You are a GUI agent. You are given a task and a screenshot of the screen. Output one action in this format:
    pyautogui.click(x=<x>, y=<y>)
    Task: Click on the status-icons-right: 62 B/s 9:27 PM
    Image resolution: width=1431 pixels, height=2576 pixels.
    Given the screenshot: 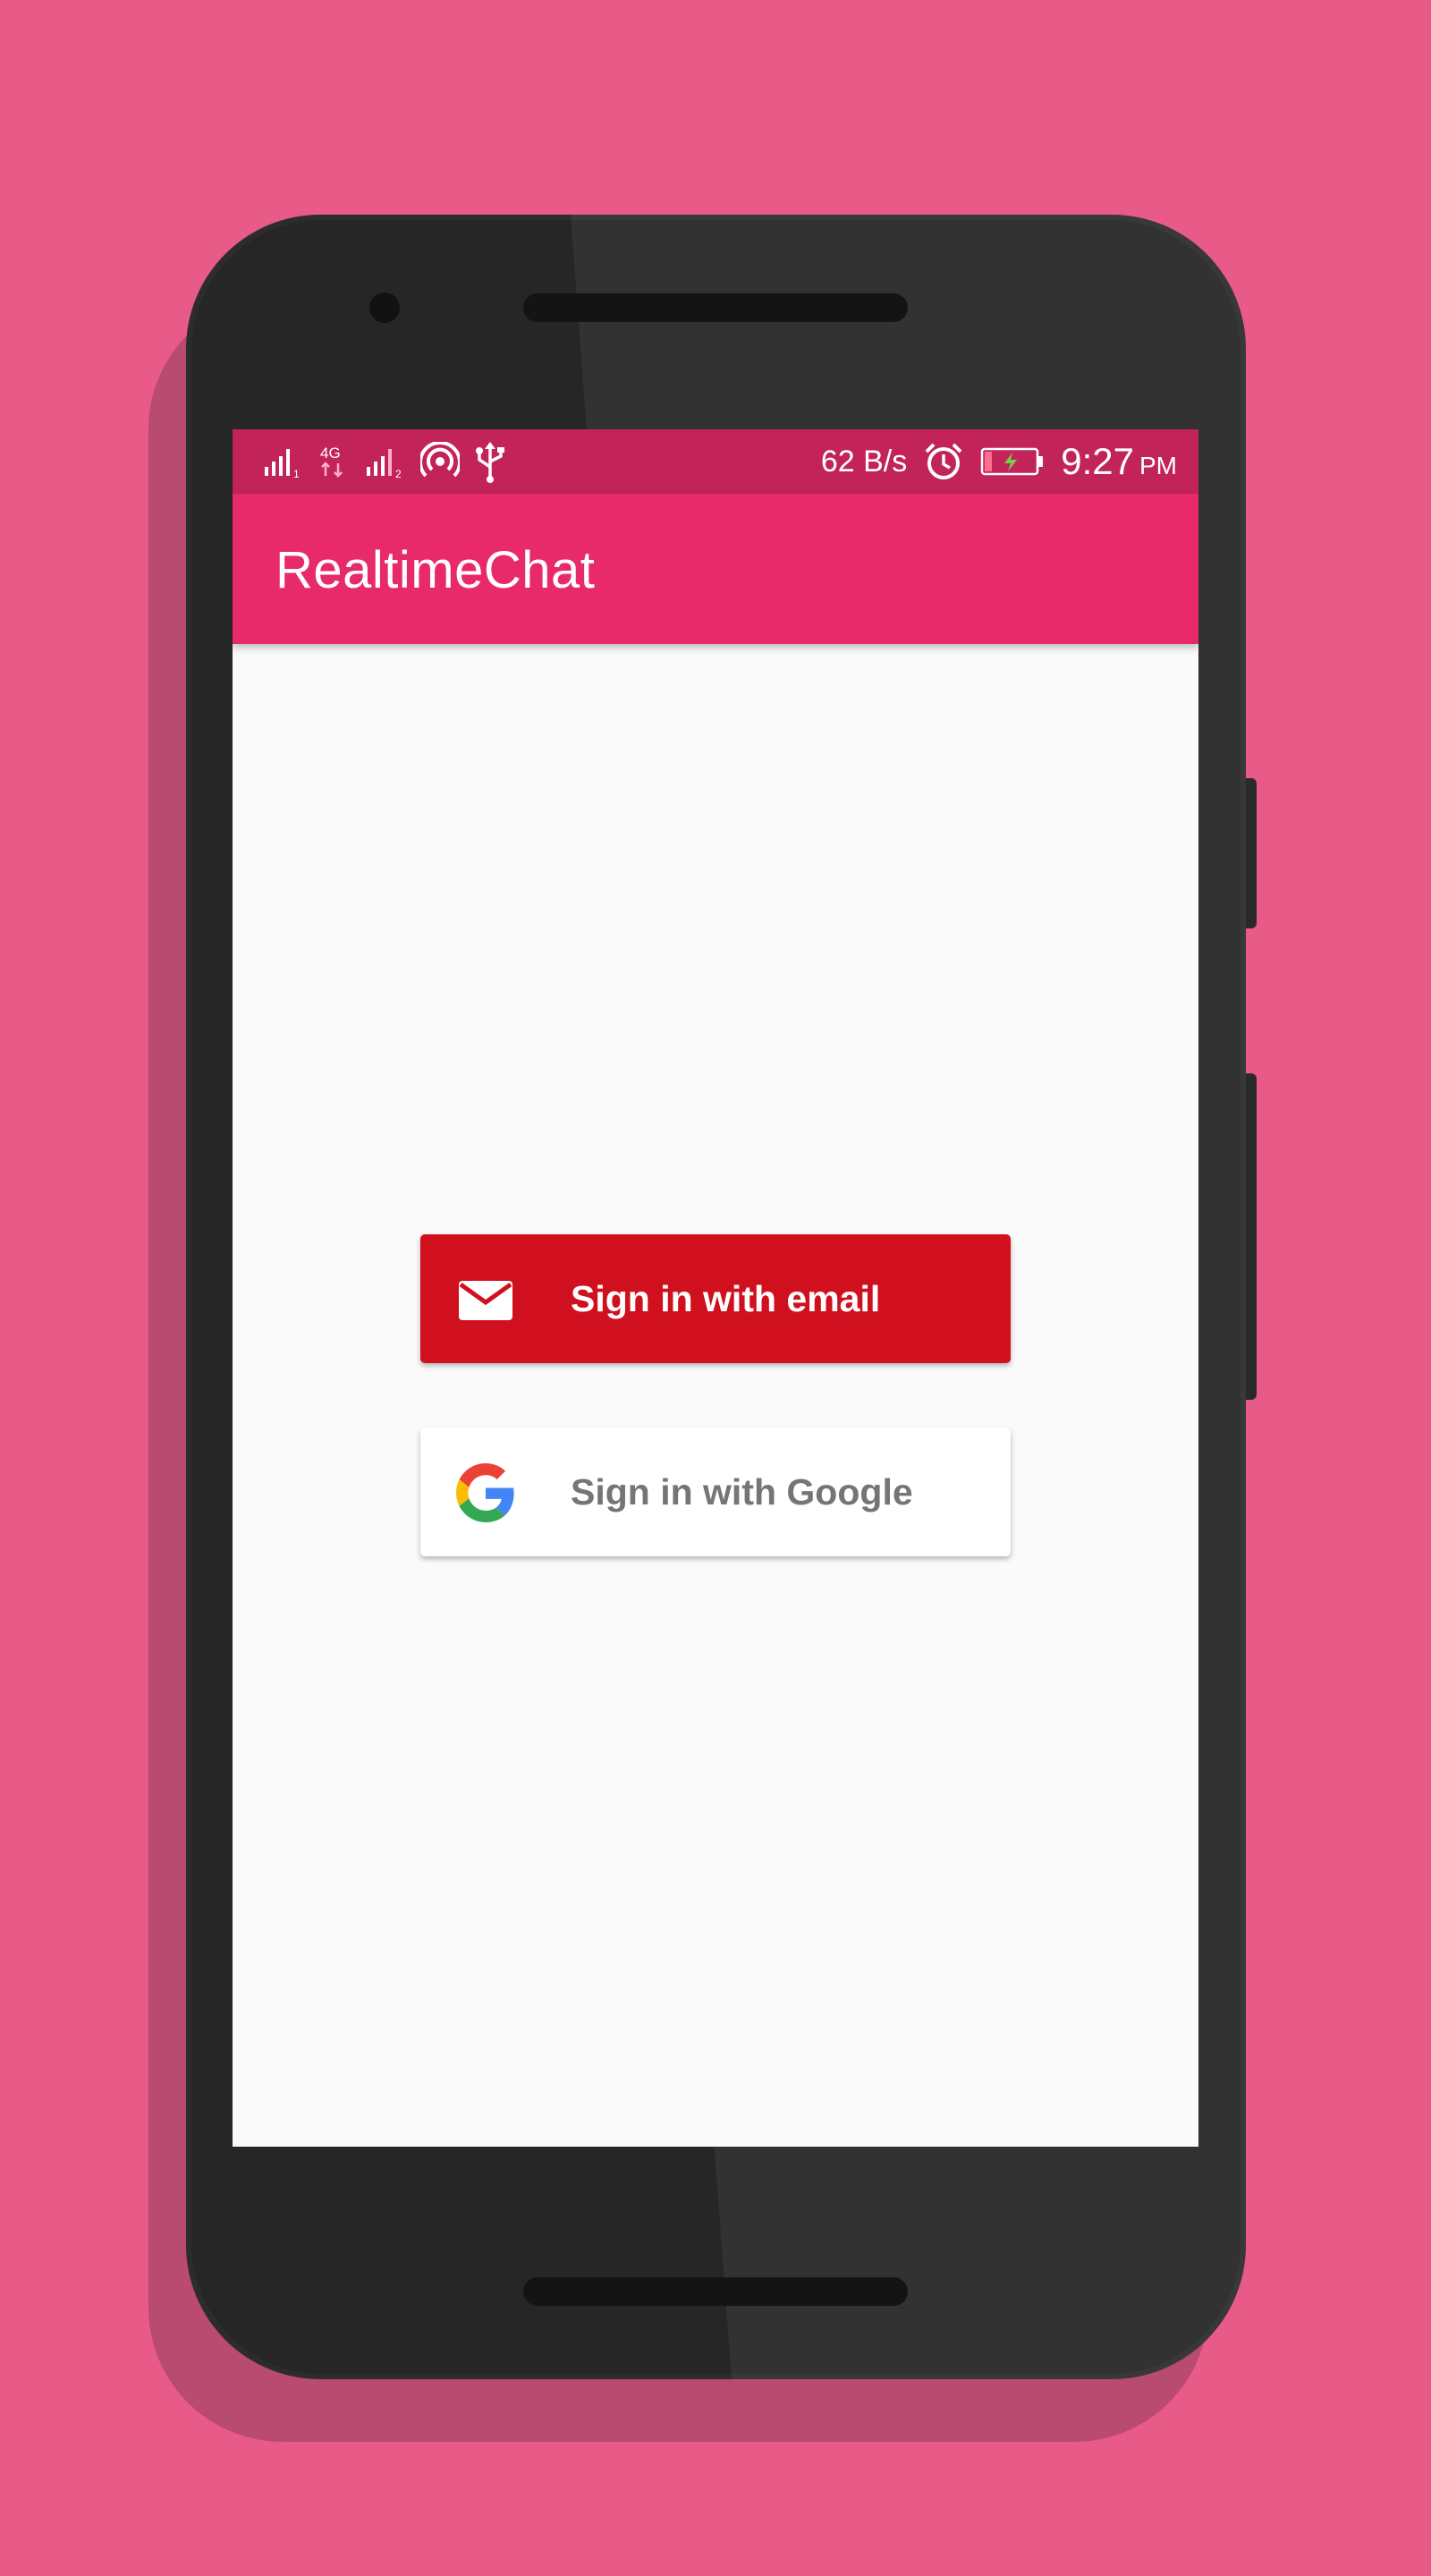 What is the action you would take?
    pyautogui.click(x=999, y=461)
    